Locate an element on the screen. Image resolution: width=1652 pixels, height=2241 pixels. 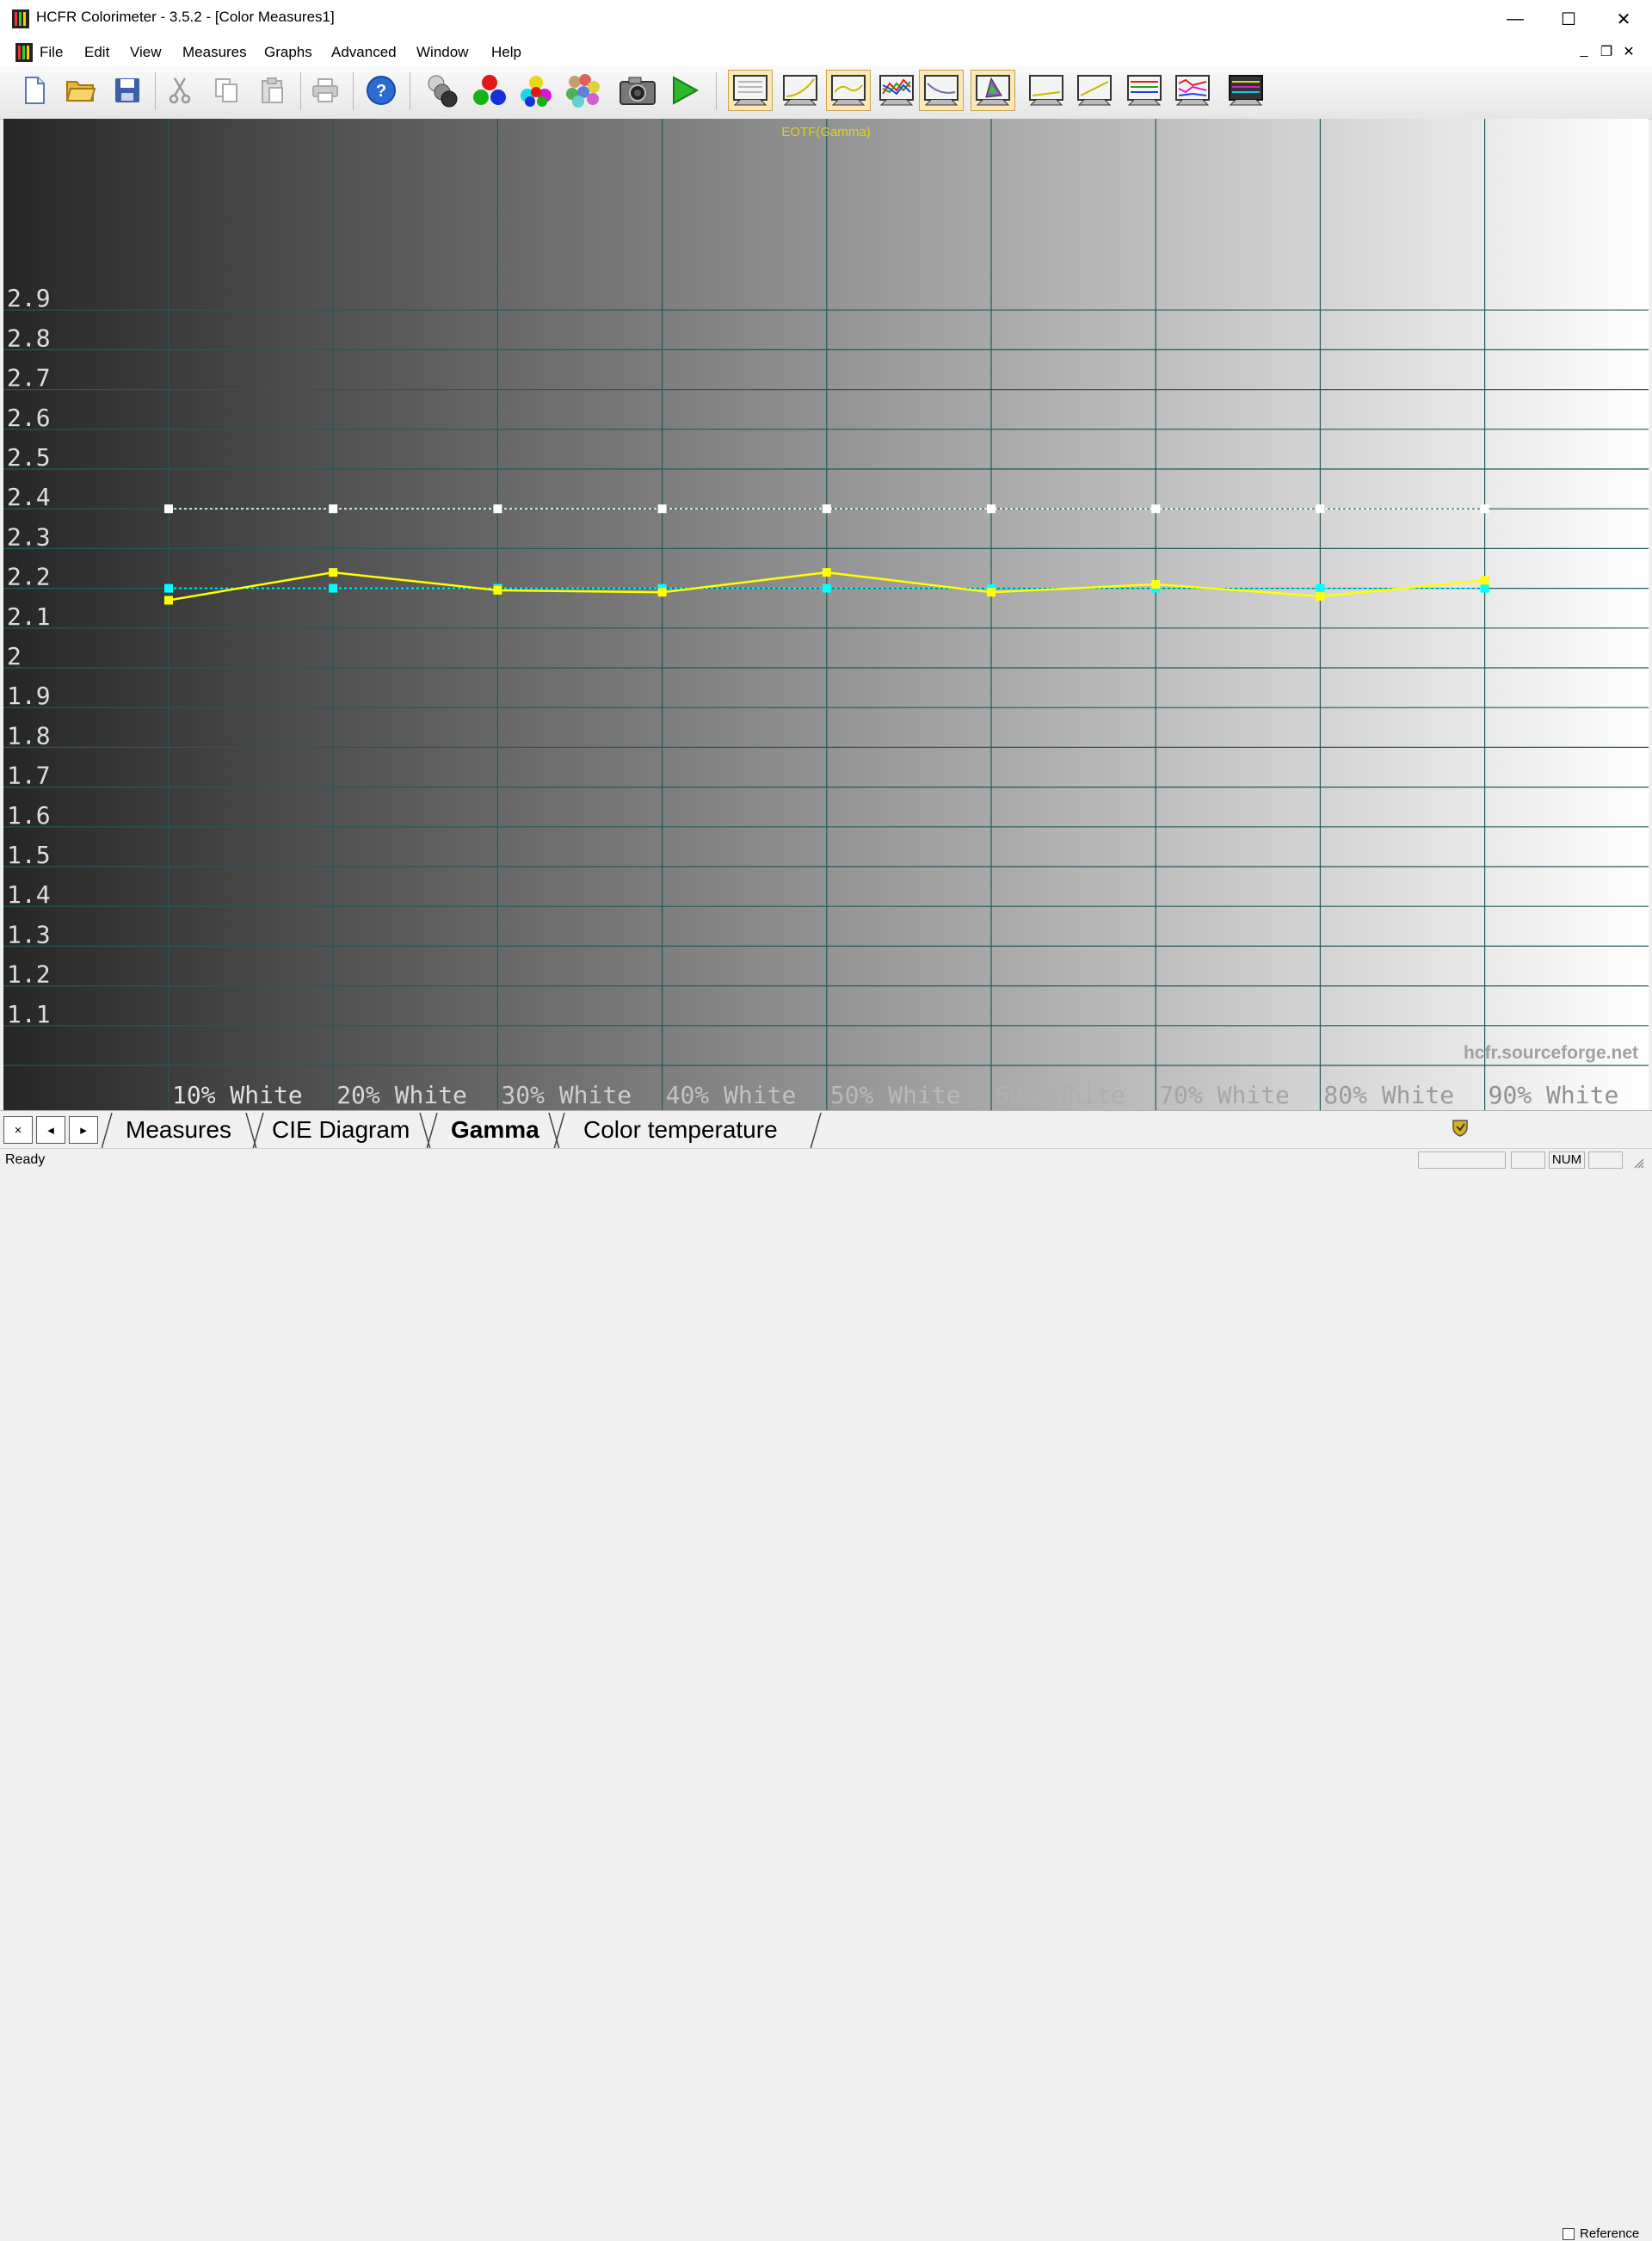
rgb-balls-icon is located at coordinates (489, 90).